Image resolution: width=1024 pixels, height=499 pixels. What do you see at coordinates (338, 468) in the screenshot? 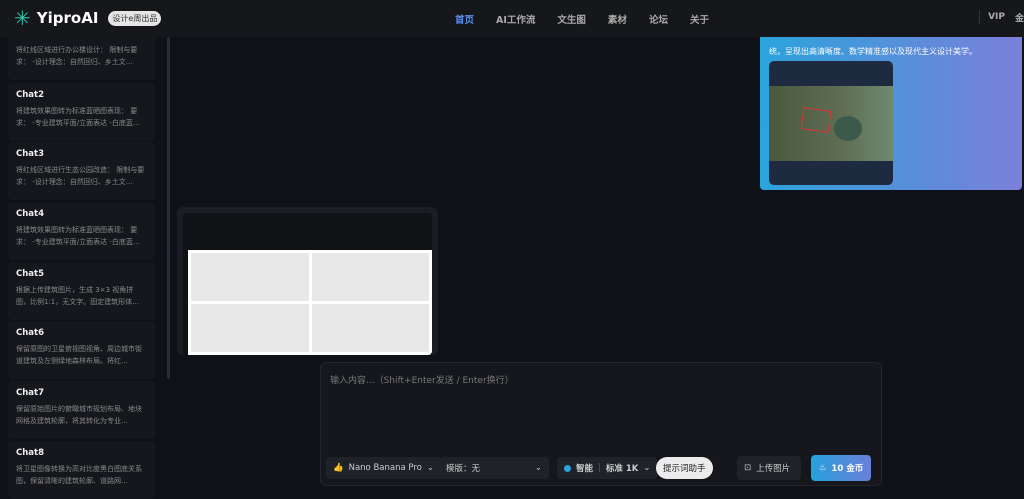
I see `banana-icon: 👍` at bounding box center [338, 468].